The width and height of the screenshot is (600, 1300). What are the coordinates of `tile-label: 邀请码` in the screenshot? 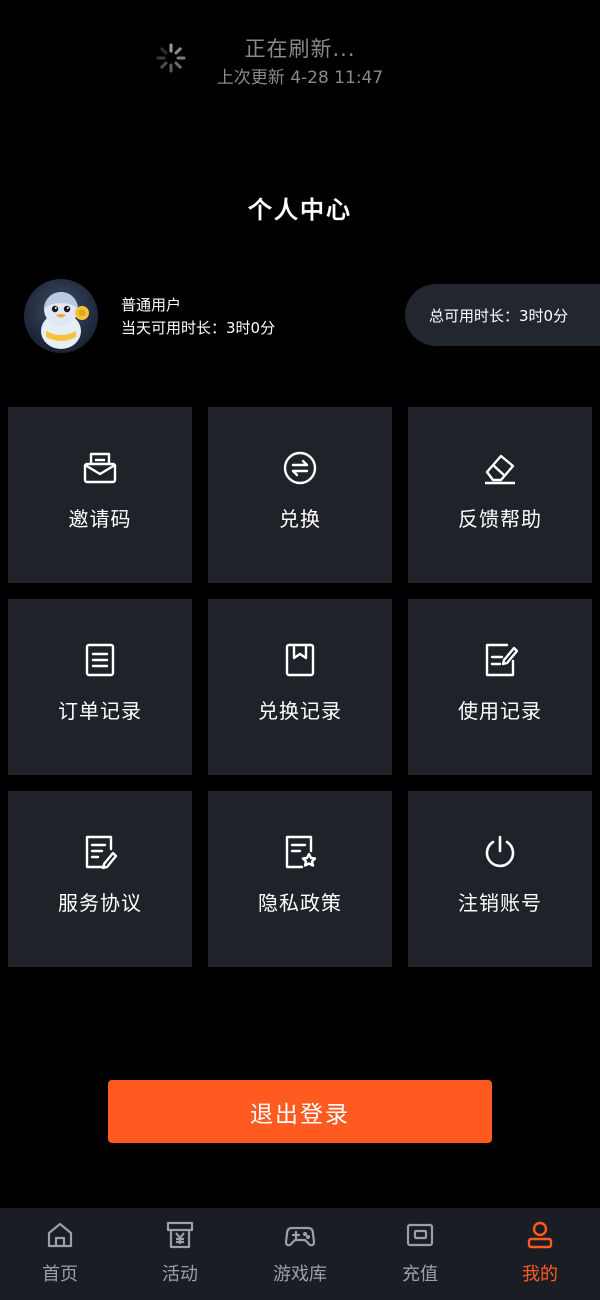 It's located at (100, 519).